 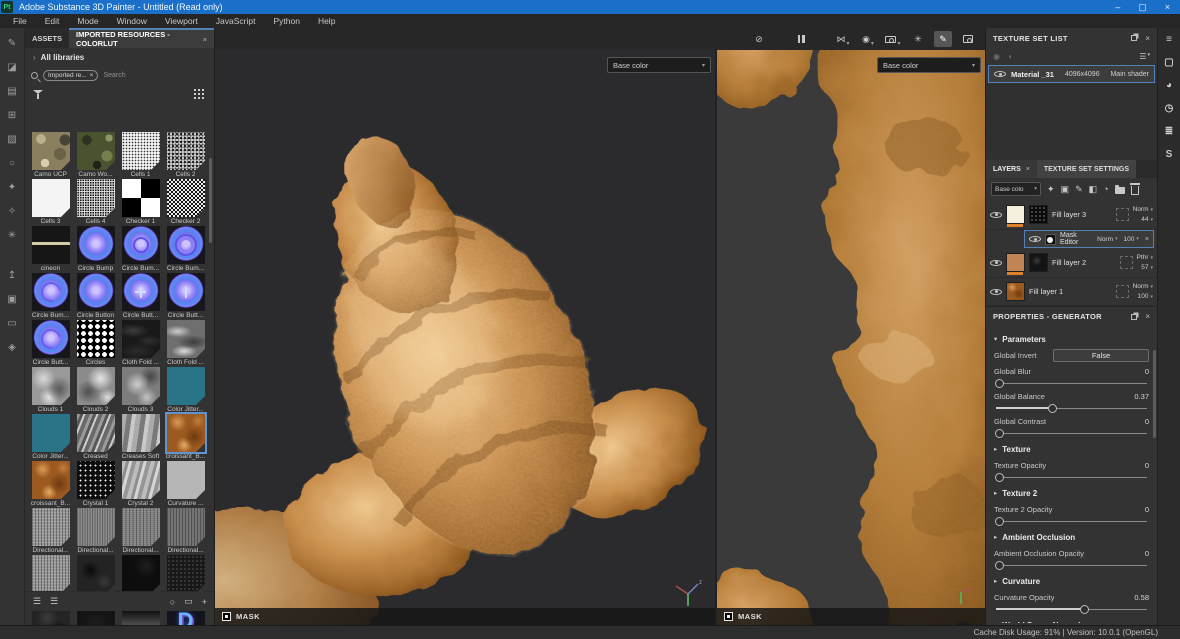 I want to click on close-icon: ×, so click(x=1147, y=316).